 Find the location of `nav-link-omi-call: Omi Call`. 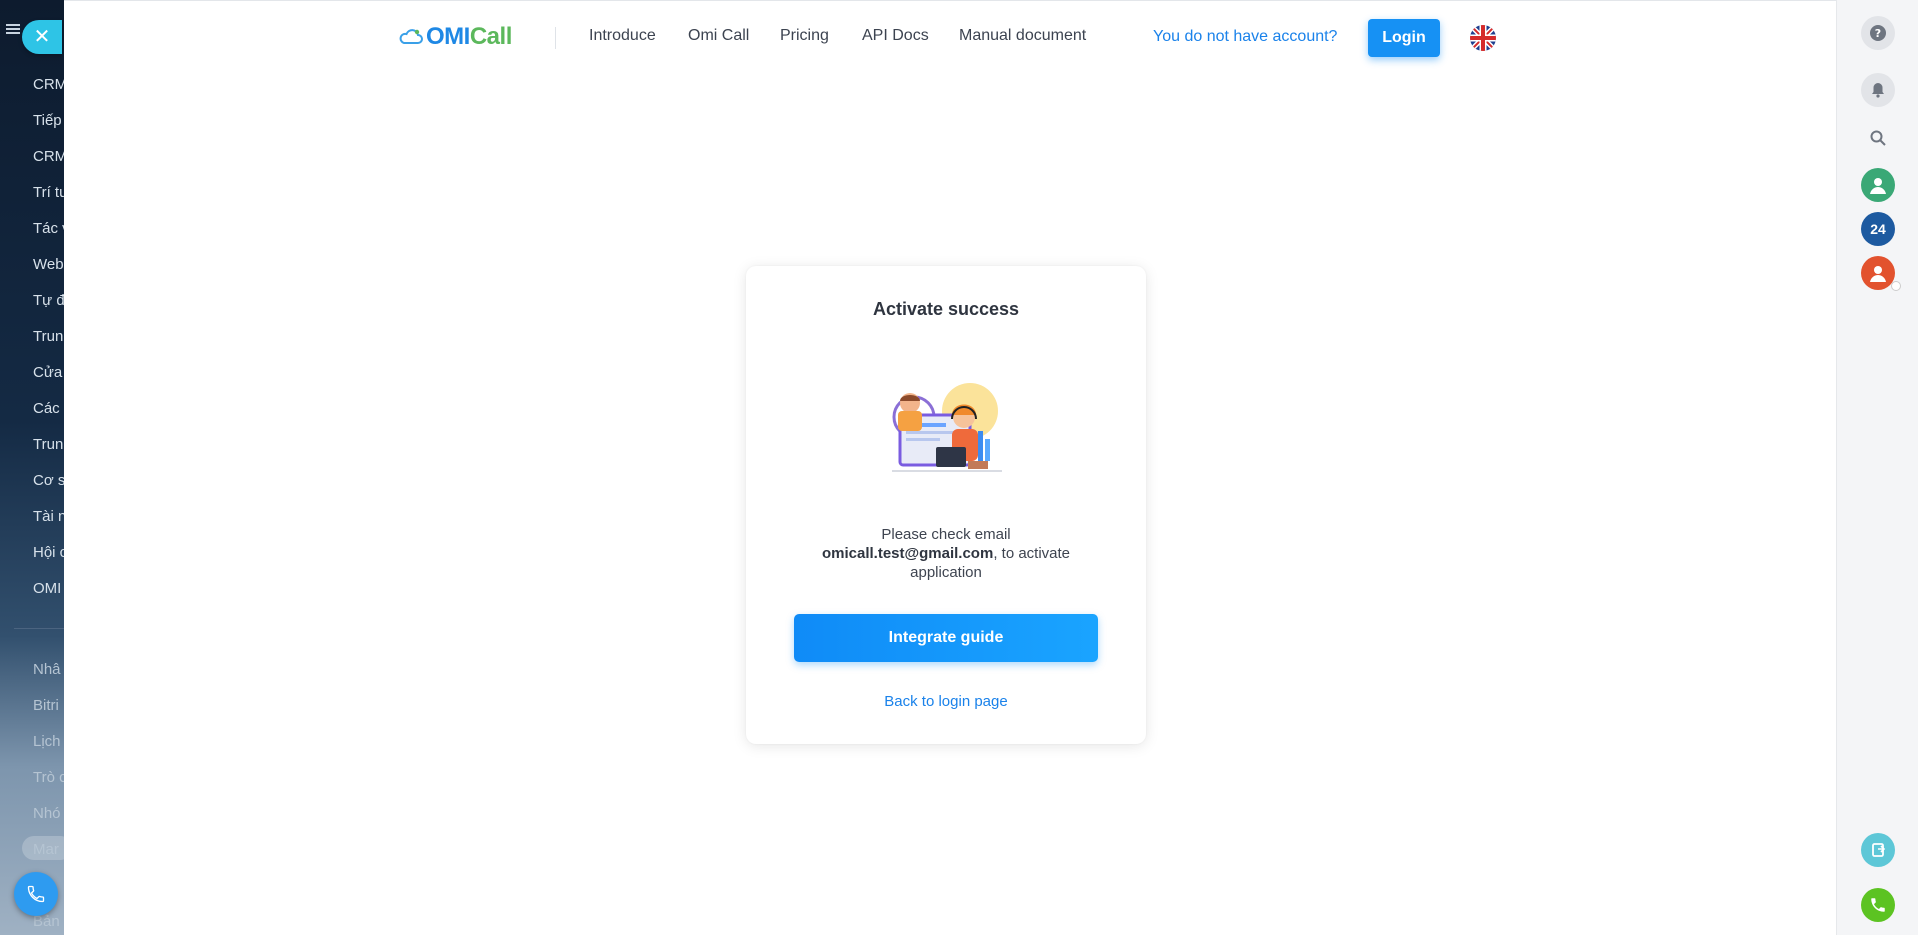

nav-link-omi-call: Omi Call is located at coordinates (718, 36).